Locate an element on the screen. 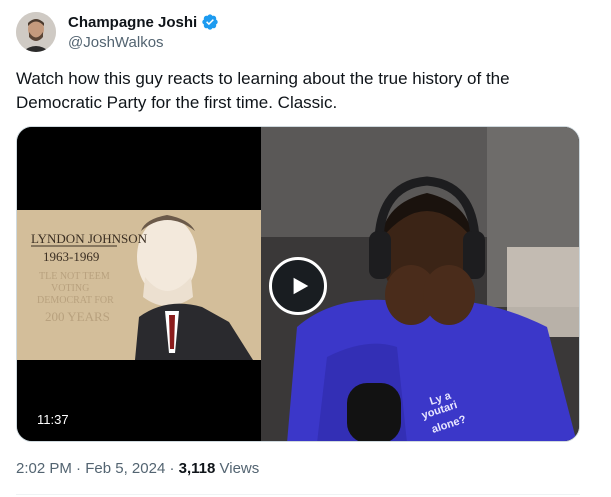 This screenshot has width=611, height=497. video-faded-text: 200 YEARS is located at coordinates (77, 316).